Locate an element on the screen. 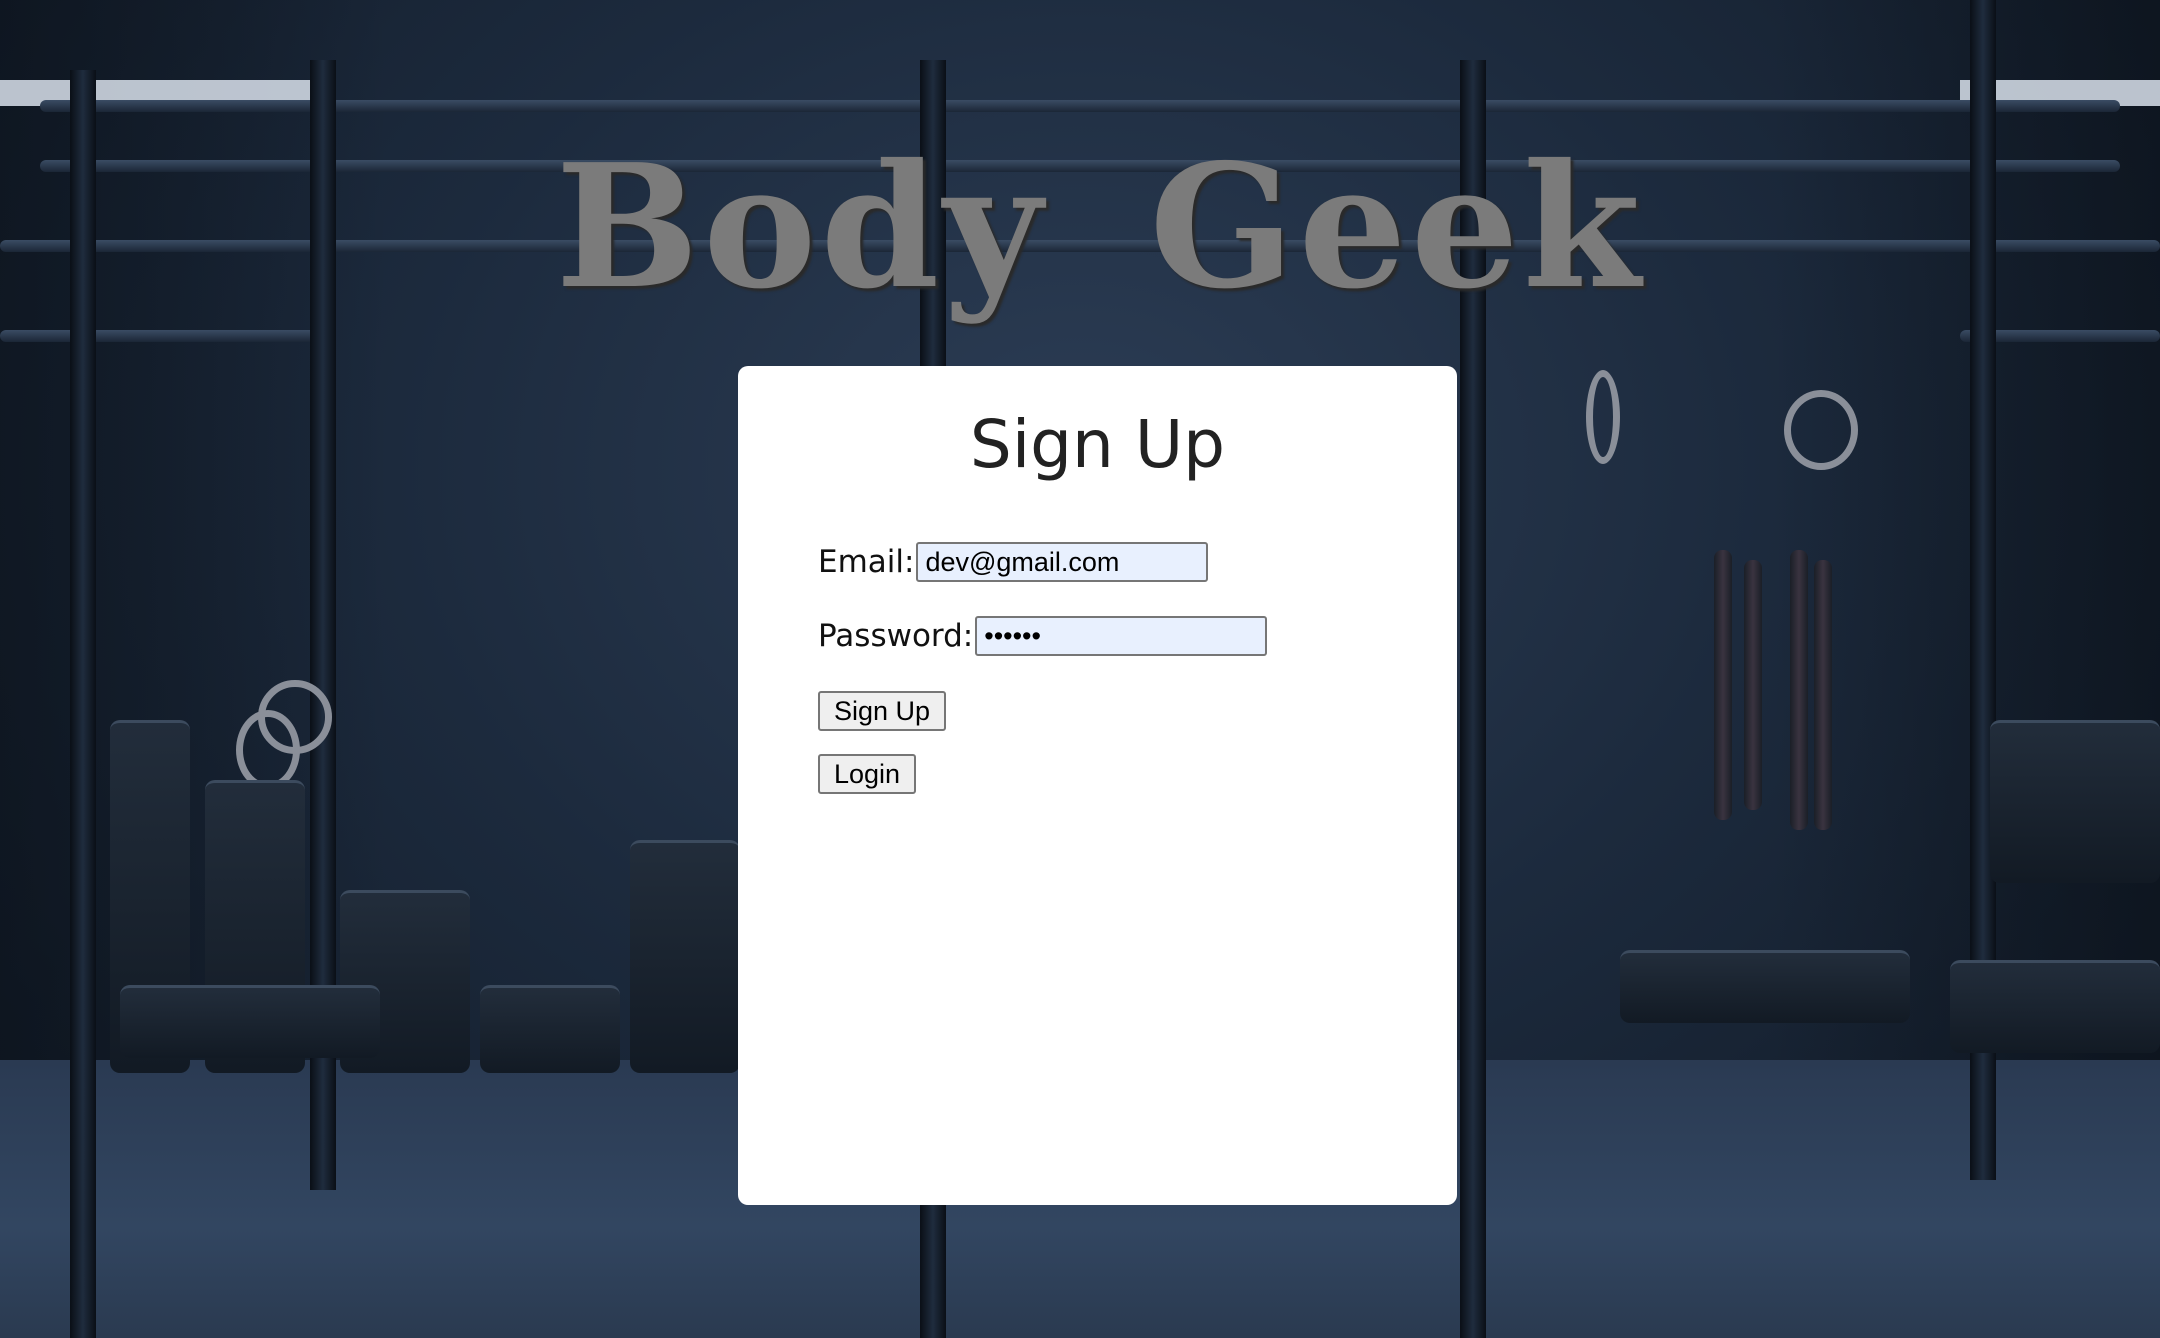  site-title: Body Geek is located at coordinates (1100, 227).